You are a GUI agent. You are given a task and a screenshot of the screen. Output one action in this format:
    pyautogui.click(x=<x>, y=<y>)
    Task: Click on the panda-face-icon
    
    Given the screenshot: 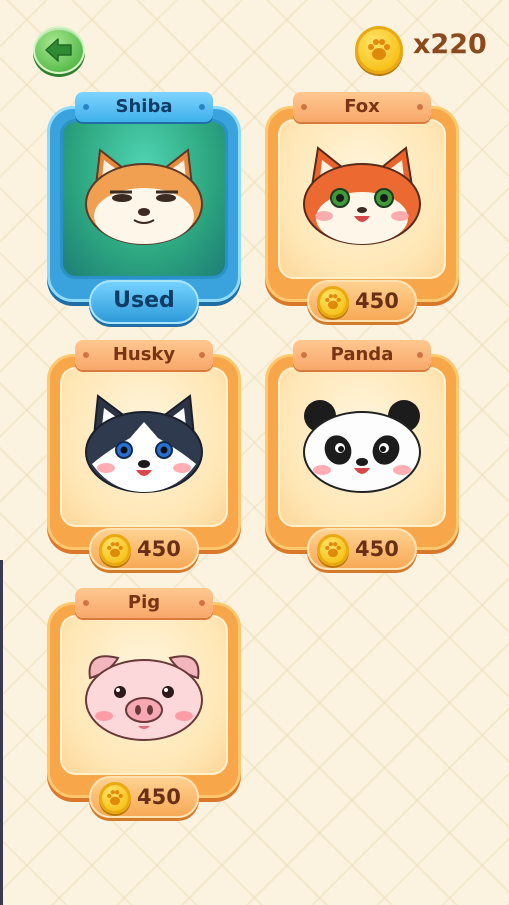 What is the action you would take?
    pyautogui.click(x=362, y=446)
    